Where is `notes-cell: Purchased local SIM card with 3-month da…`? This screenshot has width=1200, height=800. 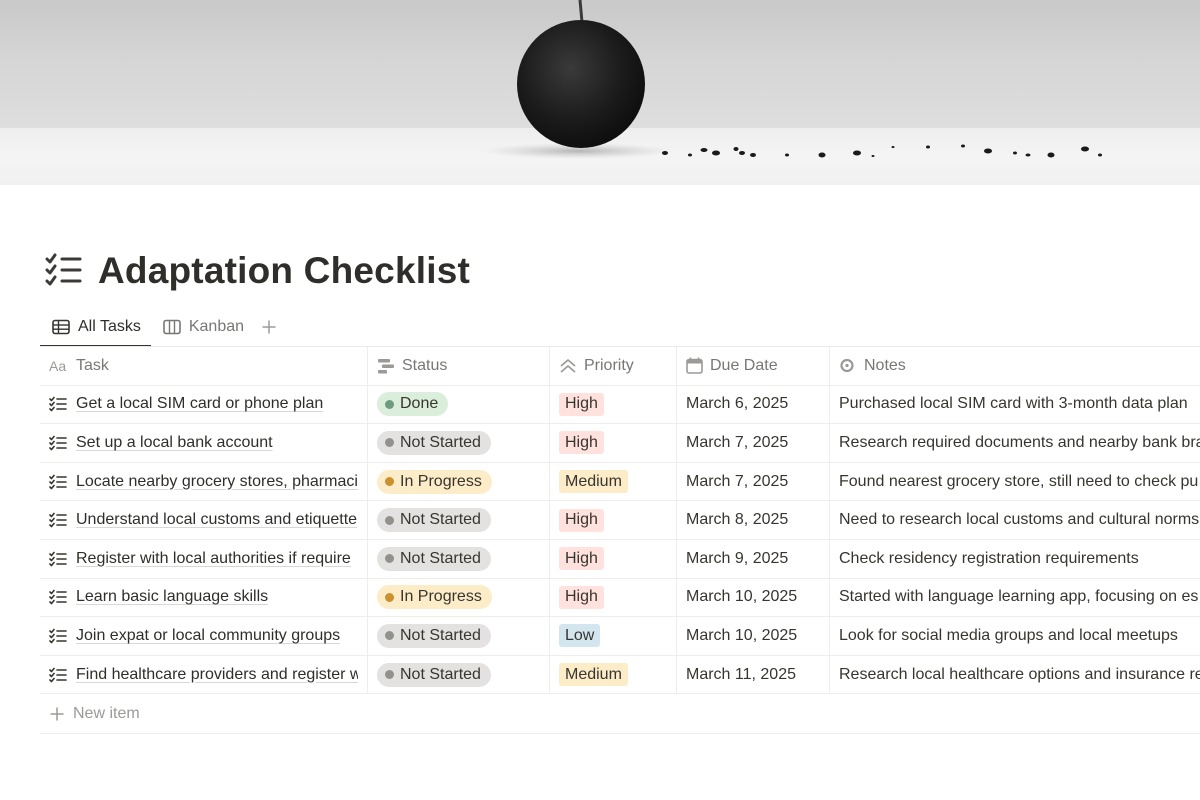
notes-cell: Purchased local SIM card with 3-month da… is located at coordinates (1015, 405).